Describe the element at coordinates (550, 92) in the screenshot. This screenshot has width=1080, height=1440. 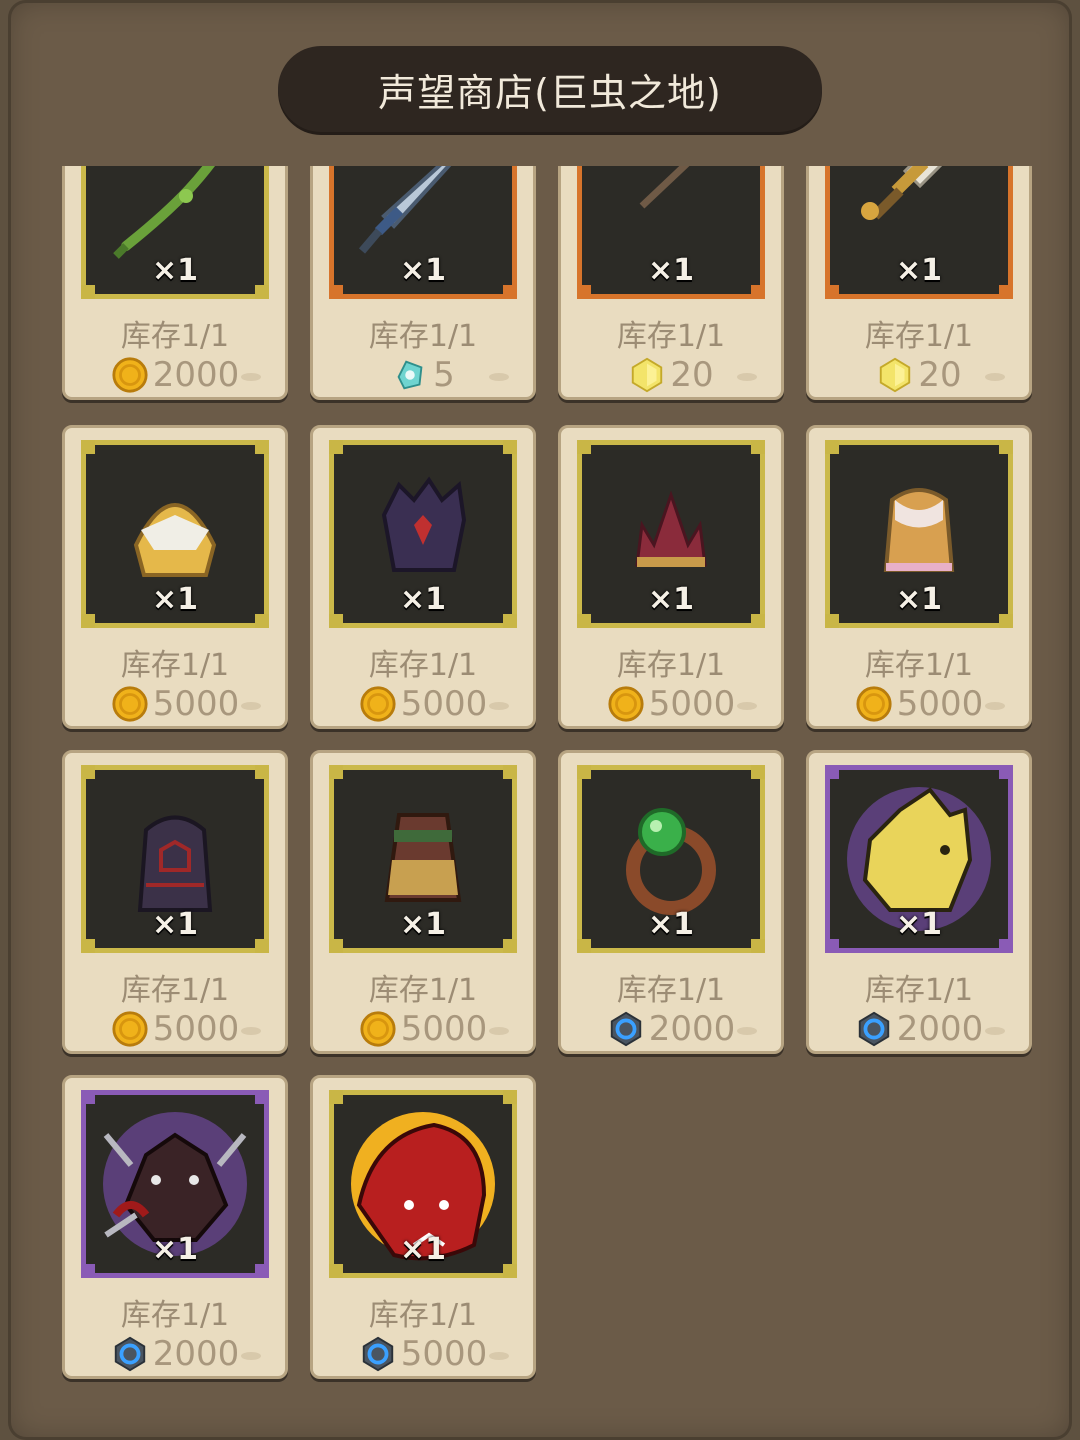
I see `shop-title: 声望商店(巨虫之地)` at that location.